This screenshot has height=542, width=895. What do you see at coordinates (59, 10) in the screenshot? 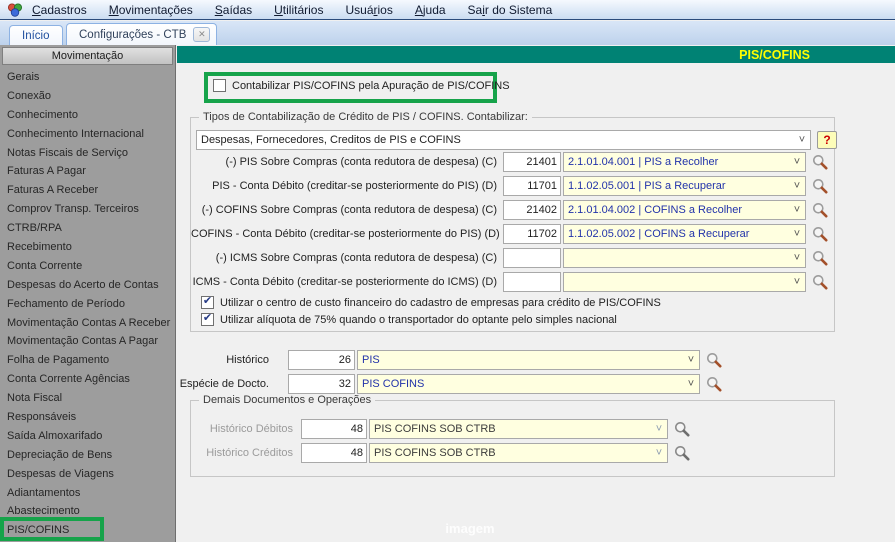
I see `menu-item: Cadastros` at bounding box center [59, 10].